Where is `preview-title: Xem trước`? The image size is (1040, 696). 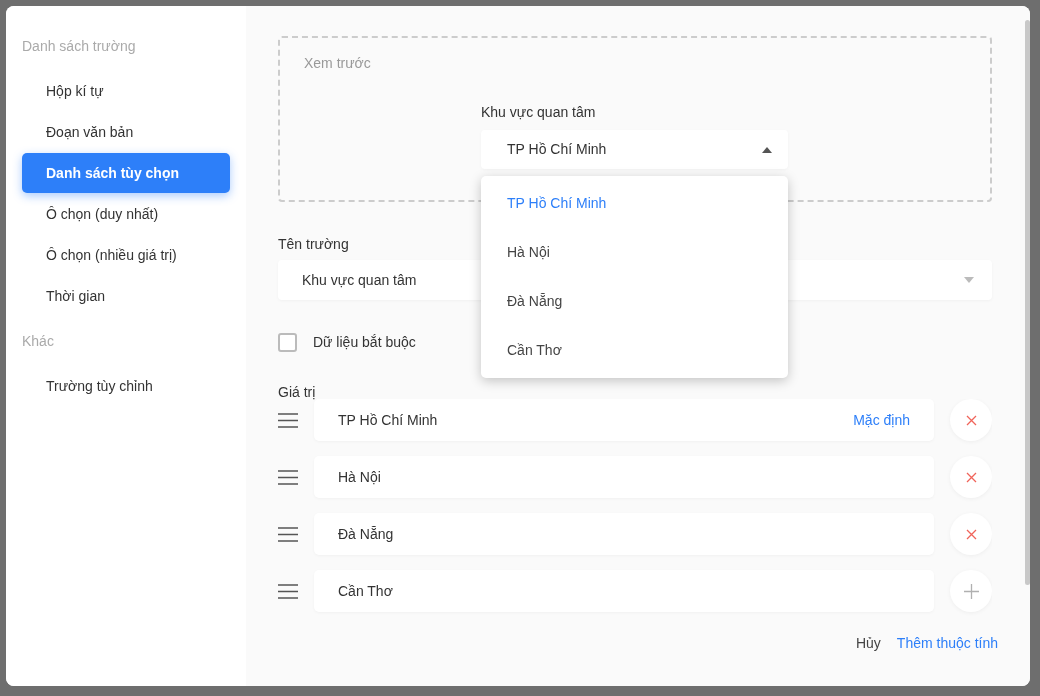 preview-title: Xem trước is located at coordinates (337, 63).